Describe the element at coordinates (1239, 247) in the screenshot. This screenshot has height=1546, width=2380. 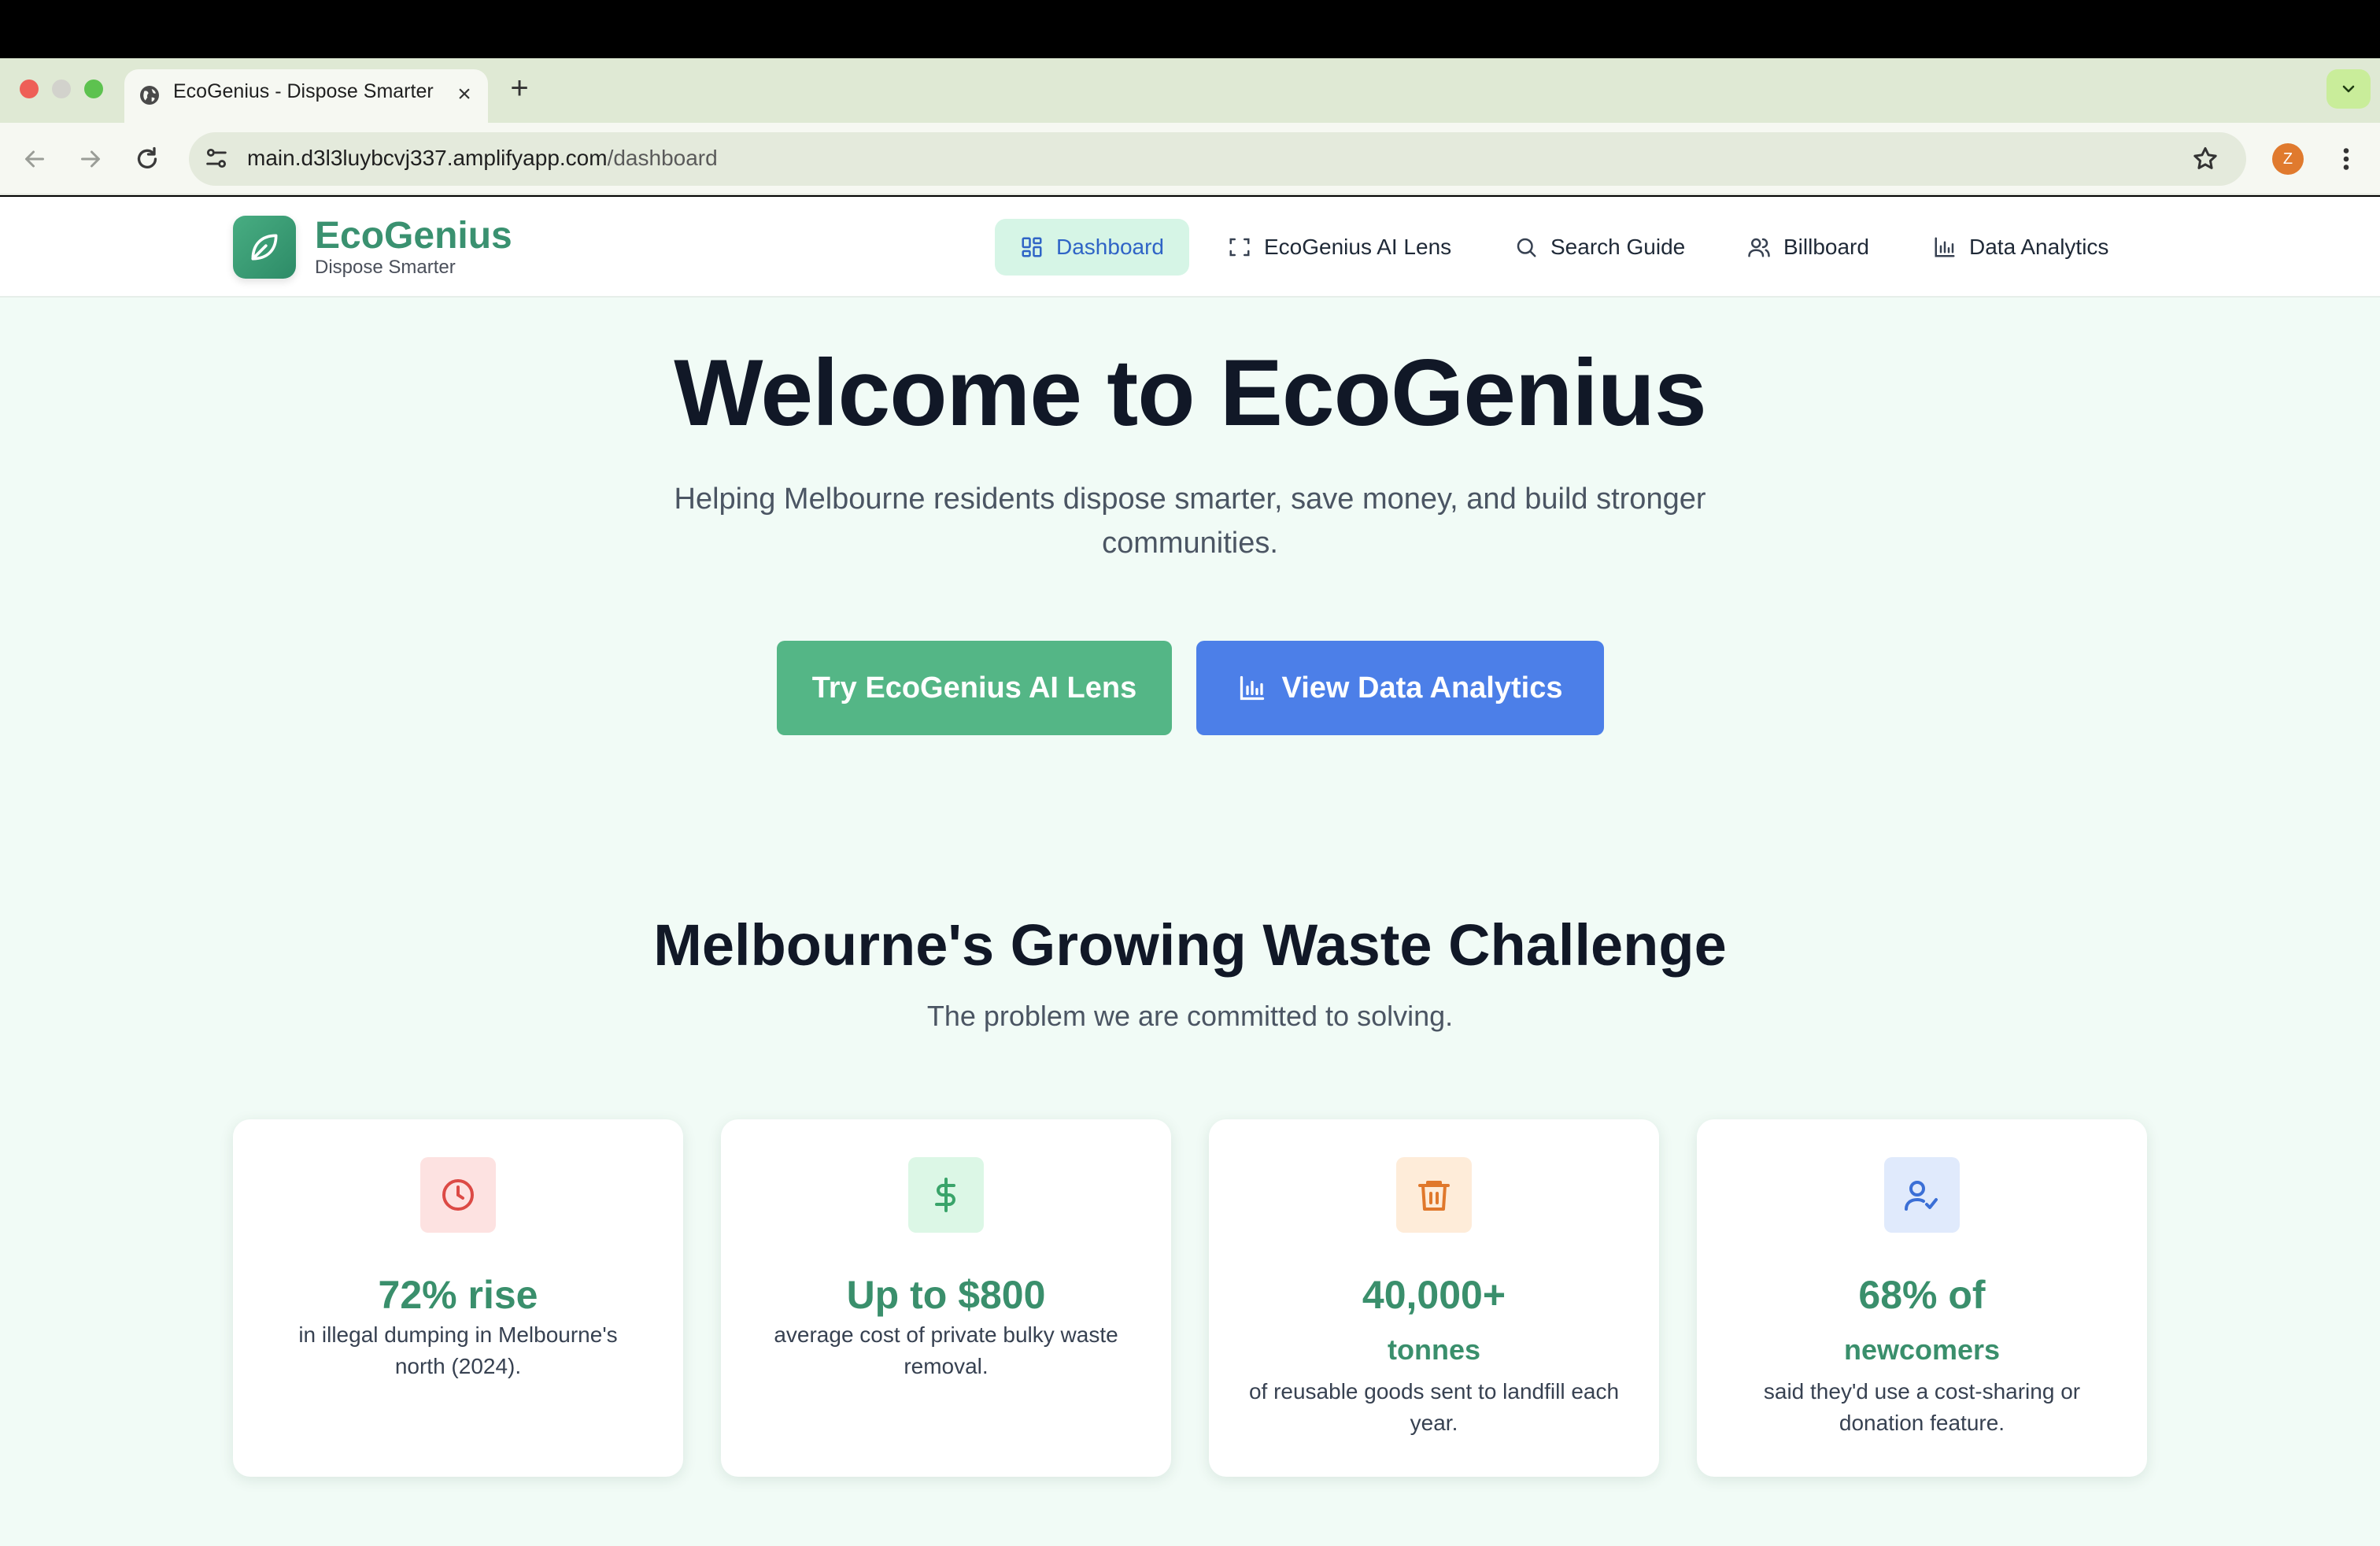
I see `scan-frame-icon` at that location.